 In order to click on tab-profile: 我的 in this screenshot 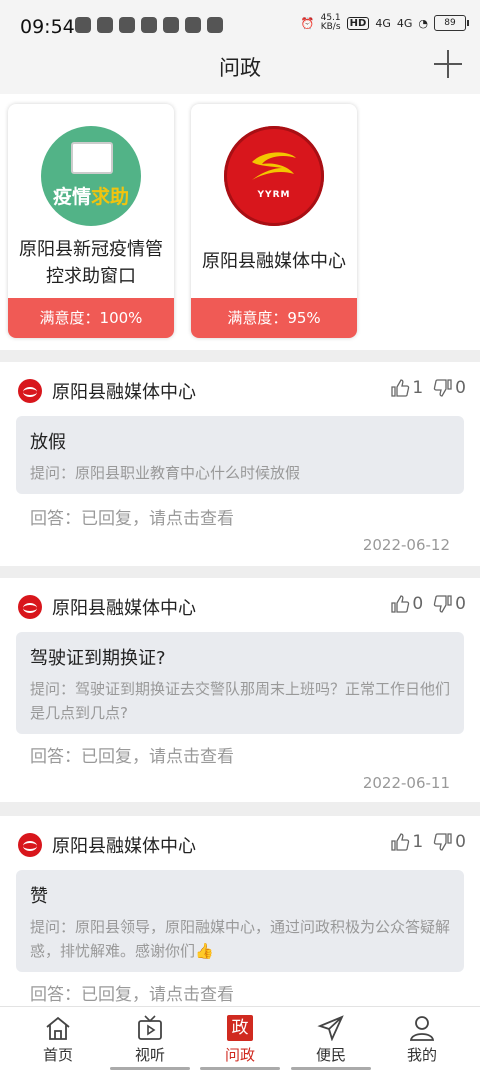, I will do `click(422, 1039)`.